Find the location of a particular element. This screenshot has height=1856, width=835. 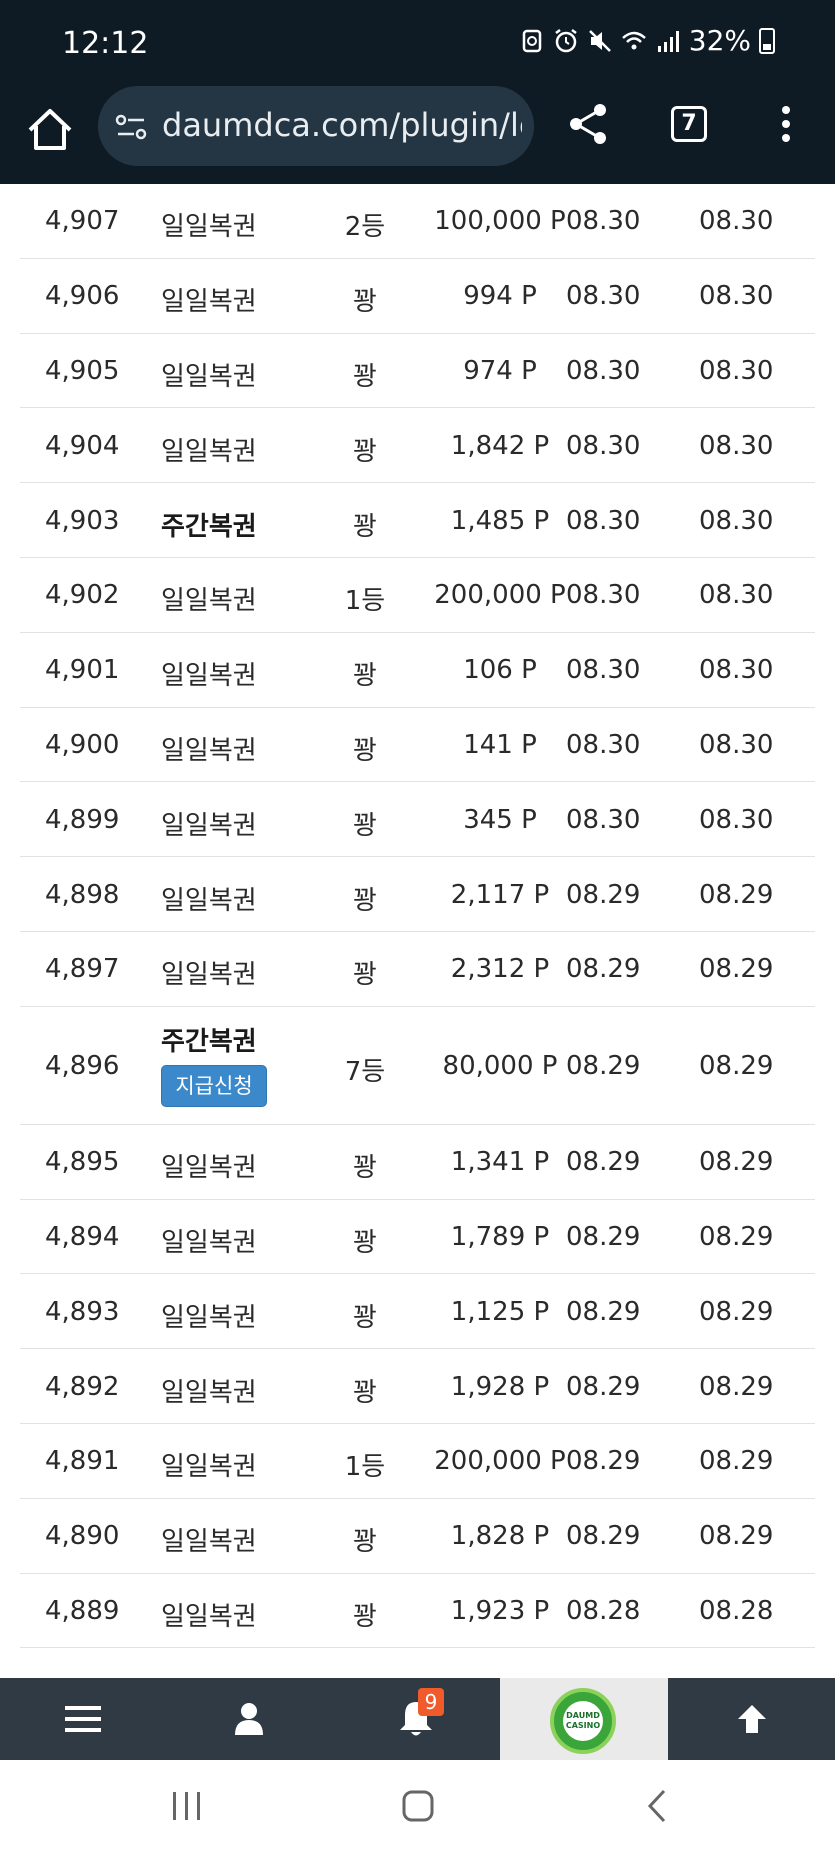

daumd-casino-logo: DAUMD CASINO is located at coordinates (583, 1721).